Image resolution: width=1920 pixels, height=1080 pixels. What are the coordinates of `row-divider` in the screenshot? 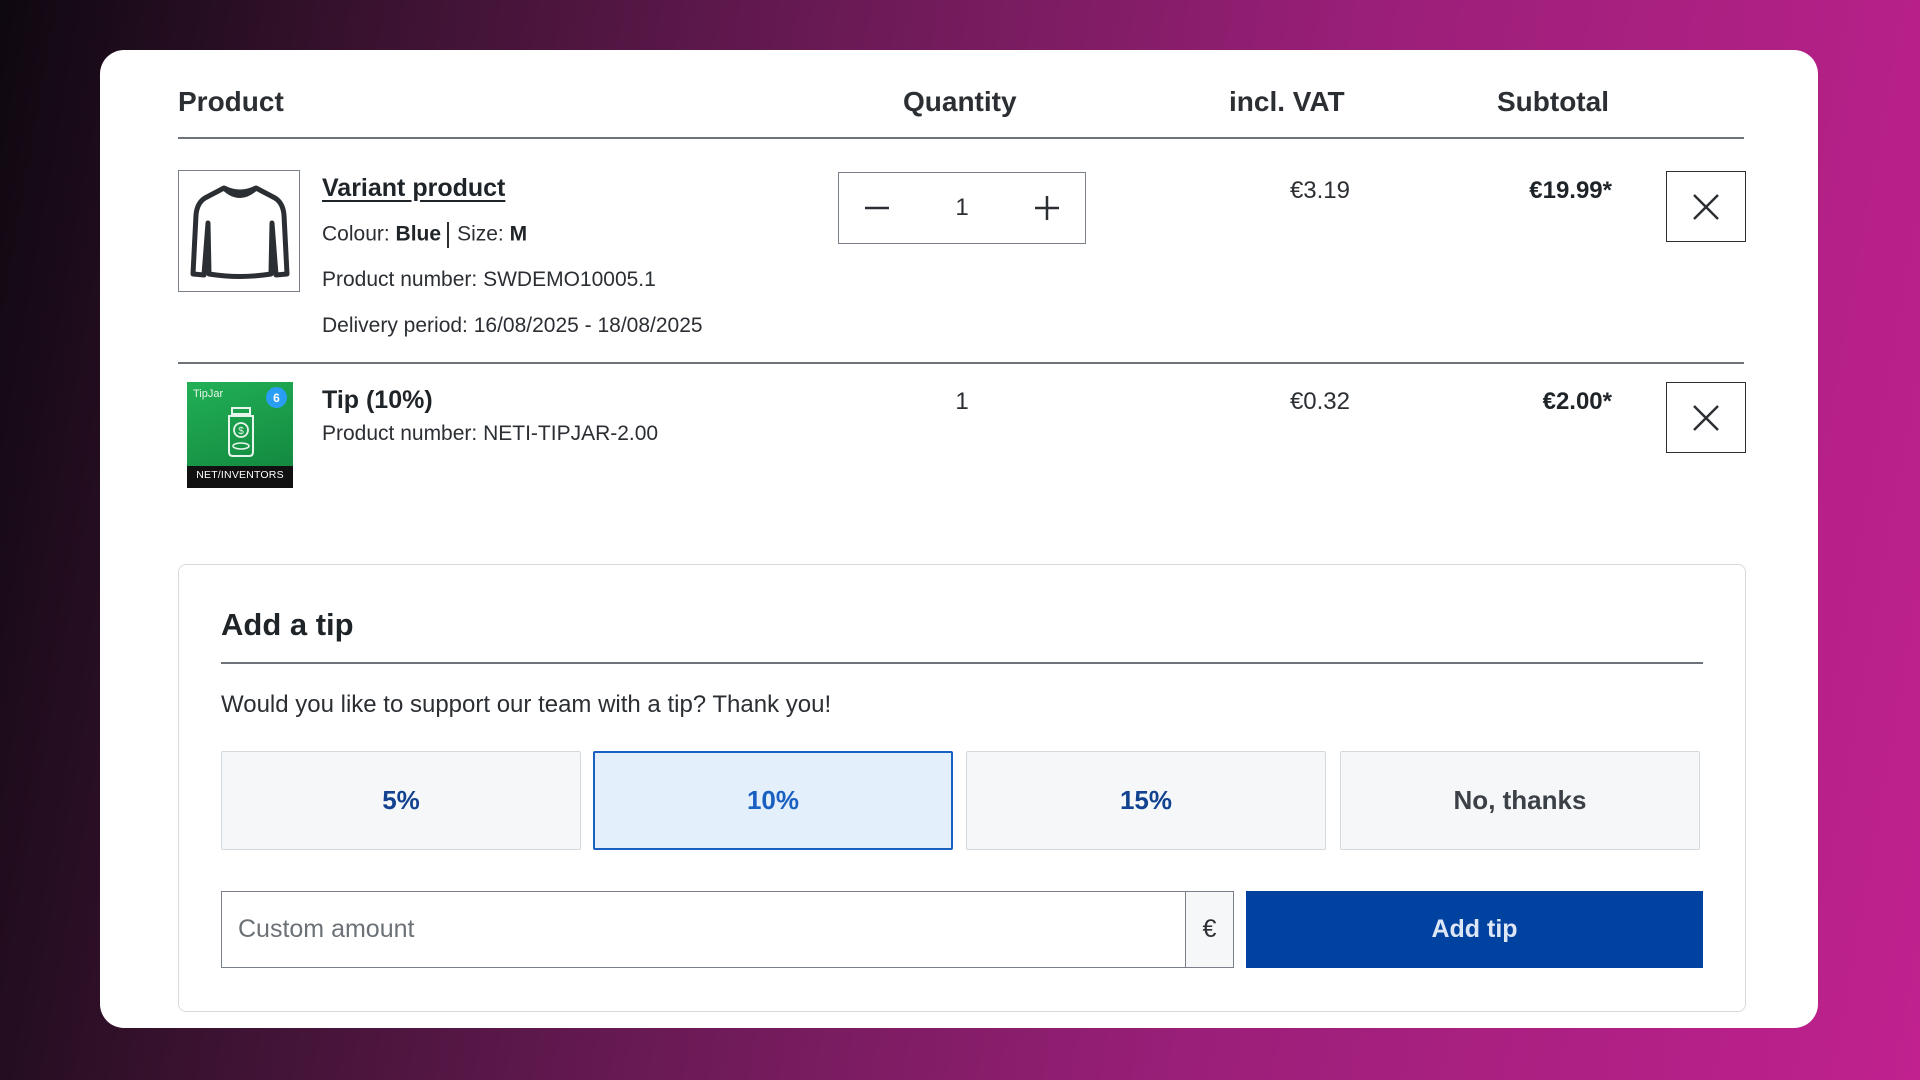 It's located at (961, 363).